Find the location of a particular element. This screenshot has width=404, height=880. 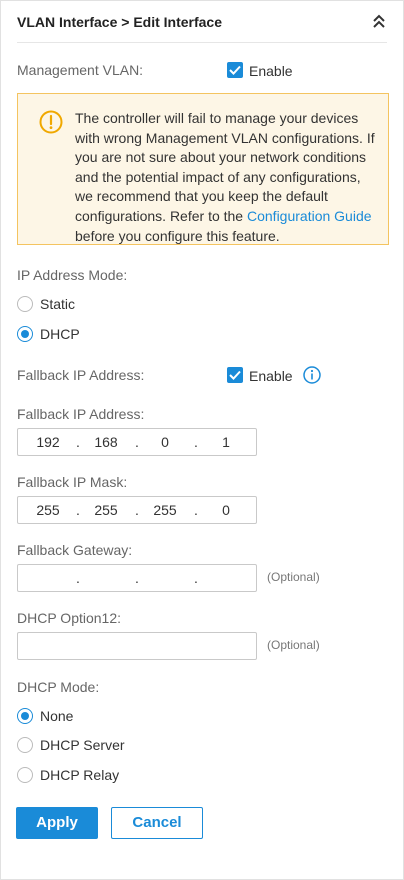

fallback-mask-octet-2: 255 is located at coordinates (106, 510).